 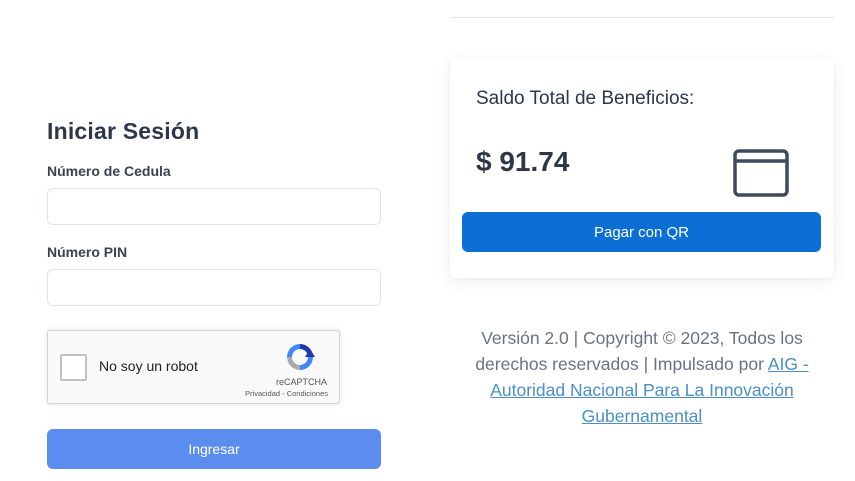 I want to click on pin-label: Número PIN, so click(x=87, y=252).